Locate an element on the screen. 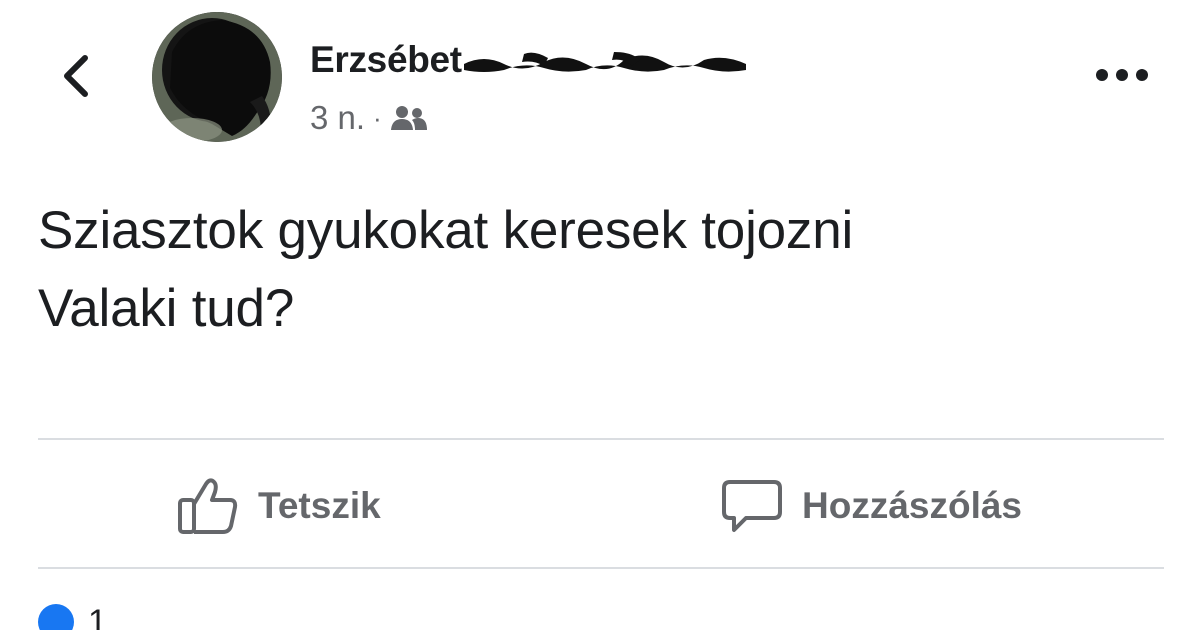 The image size is (1200, 630). avatar-image is located at coordinates (217, 77).